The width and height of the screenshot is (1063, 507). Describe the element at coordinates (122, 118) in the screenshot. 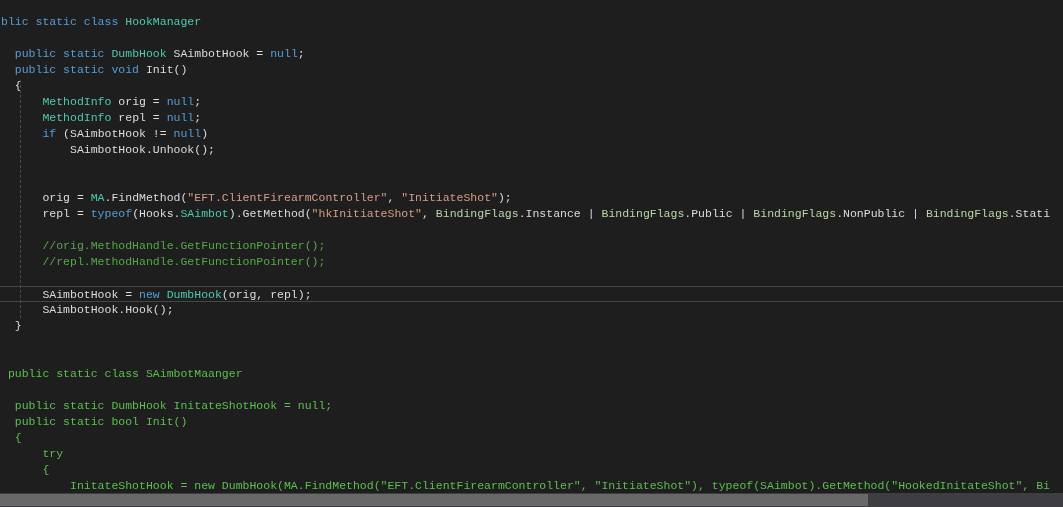

I see `code-line: MethodInfo repl = null;` at that location.